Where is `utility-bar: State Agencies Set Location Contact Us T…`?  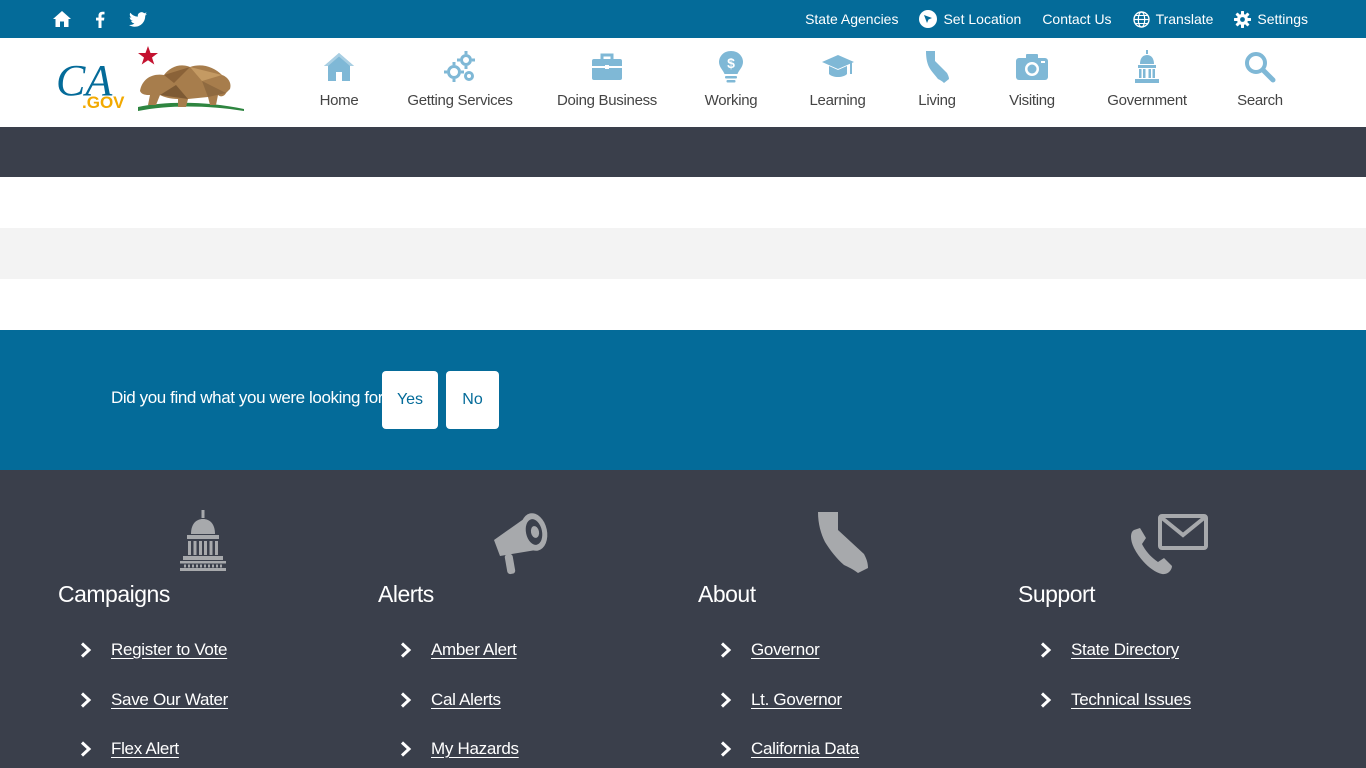 utility-bar: State Agencies Set Location Contact Us T… is located at coordinates (683, 19).